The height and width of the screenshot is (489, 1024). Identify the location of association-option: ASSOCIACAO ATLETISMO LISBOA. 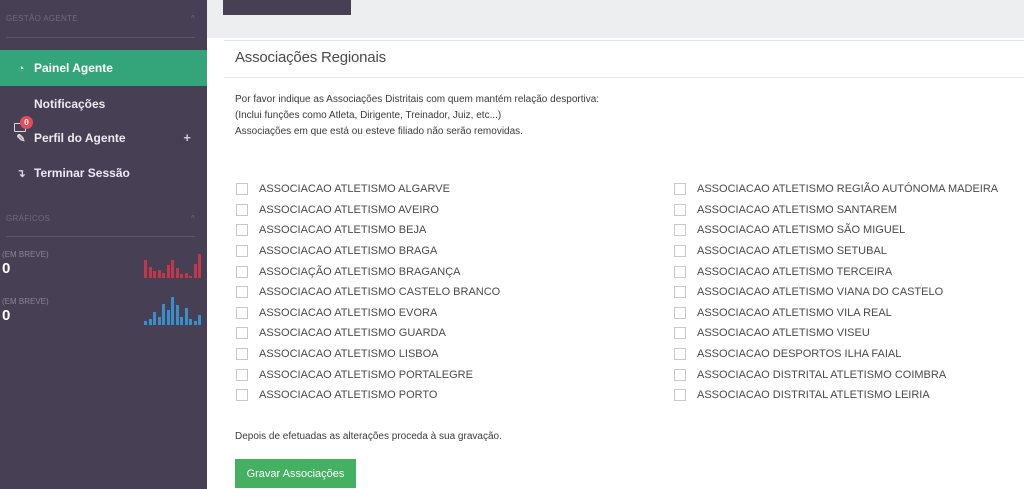
(368, 354).